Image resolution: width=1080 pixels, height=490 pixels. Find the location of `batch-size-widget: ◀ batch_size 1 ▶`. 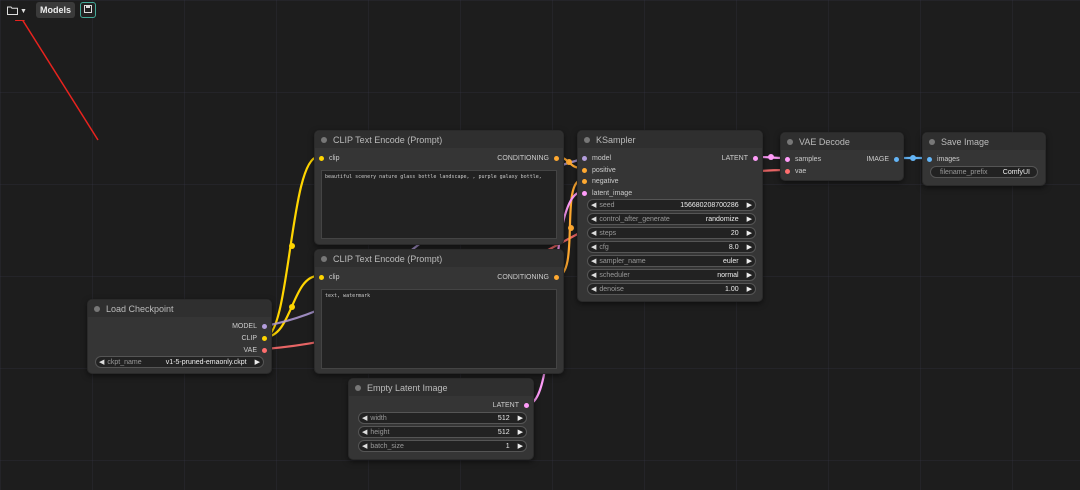

batch-size-widget: ◀ batch_size 1 ▶ is located at coordinates (442, 446).